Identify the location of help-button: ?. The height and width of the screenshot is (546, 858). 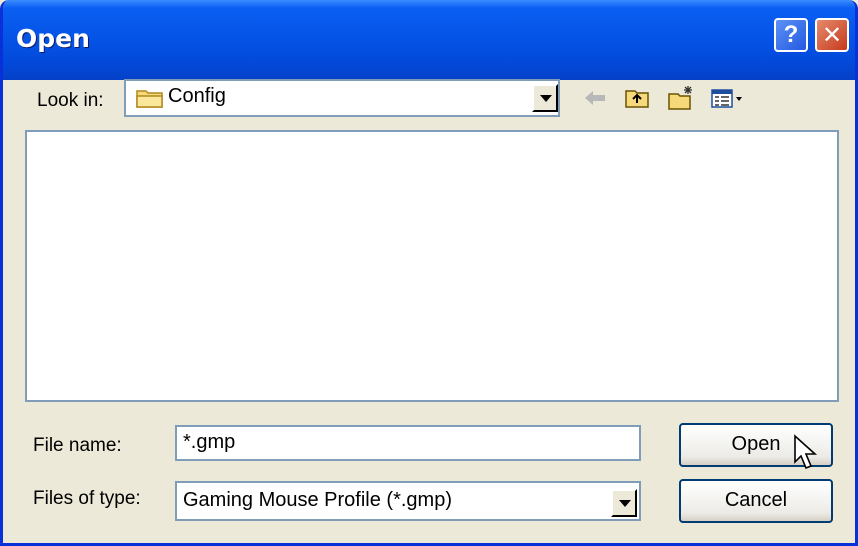
(791, 35).